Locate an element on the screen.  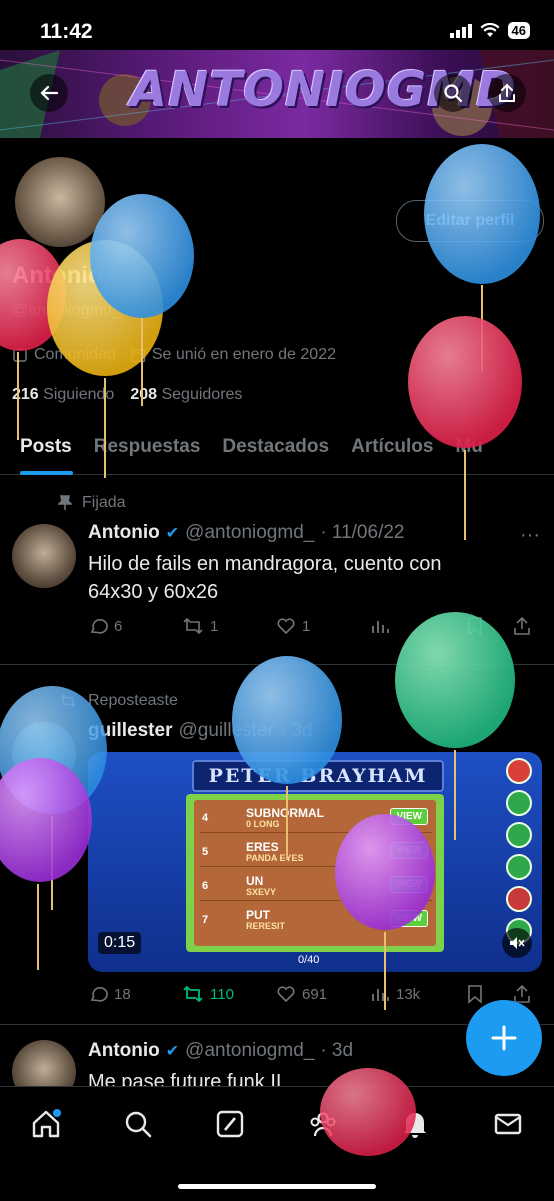
search-button is located at coordinates (453, 93).